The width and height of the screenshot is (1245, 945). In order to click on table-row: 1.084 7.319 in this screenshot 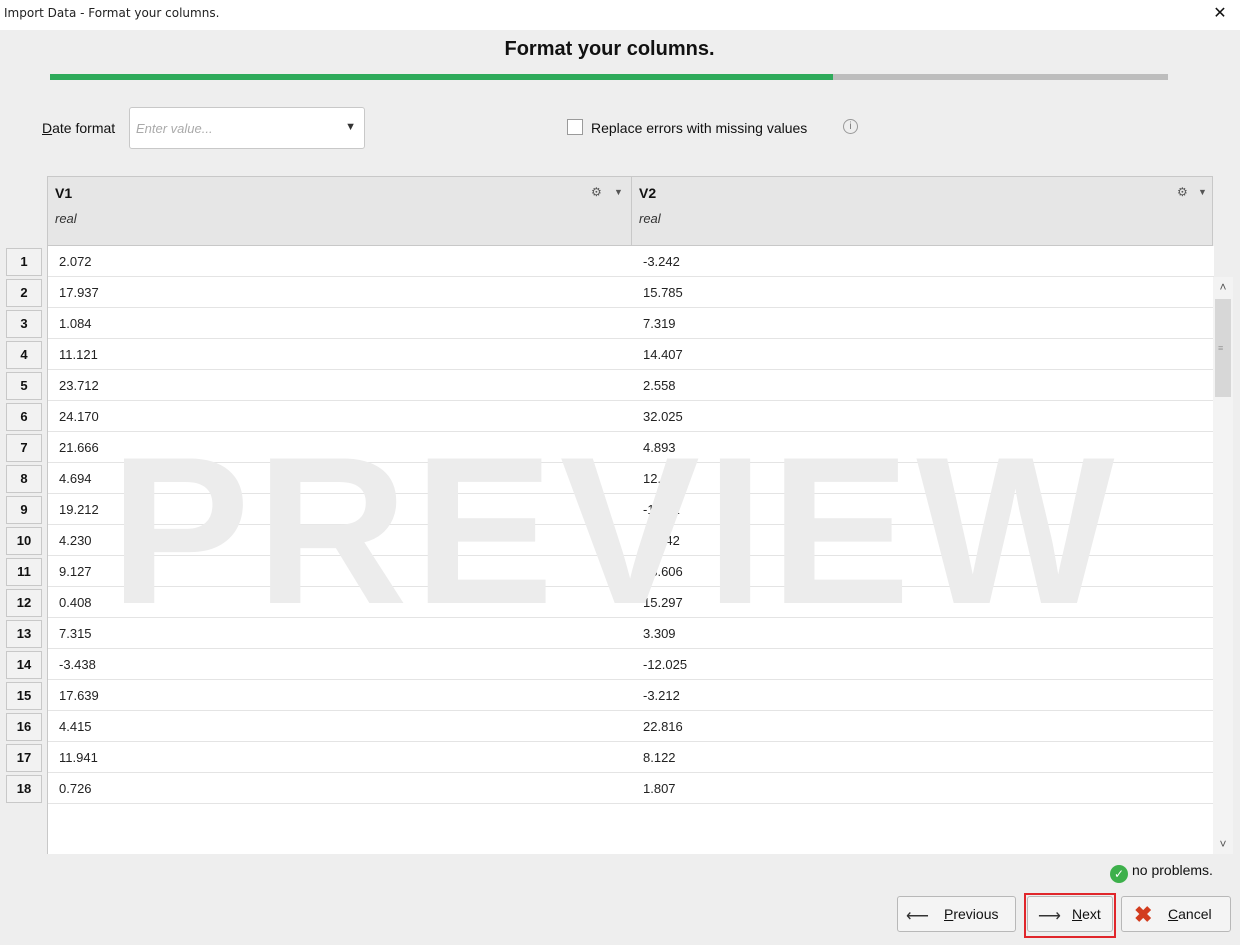, I will do `click(631, 323)`.